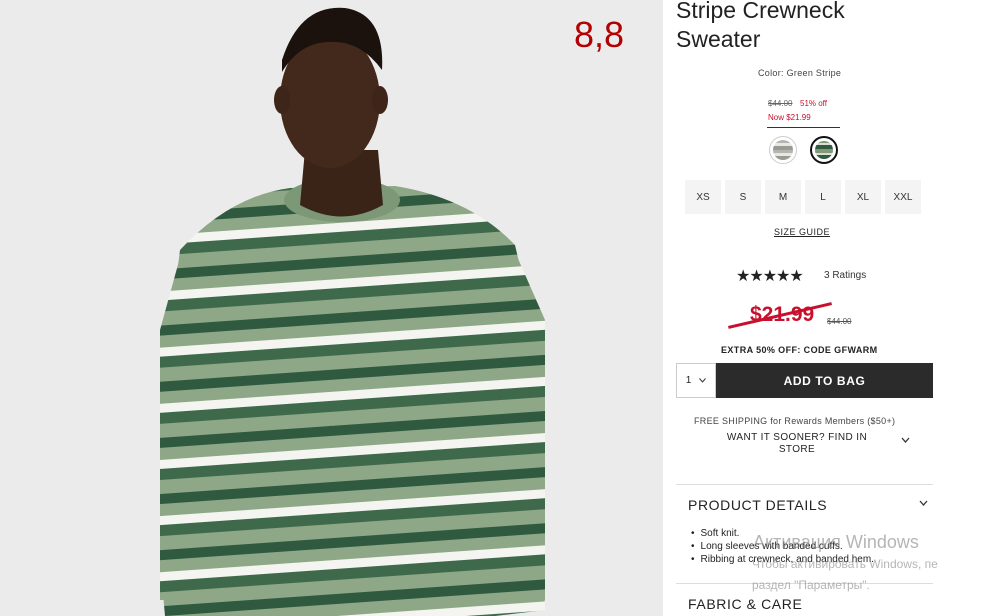  I want to click on ratings-count: 3 Ratings, so click(845, 275).